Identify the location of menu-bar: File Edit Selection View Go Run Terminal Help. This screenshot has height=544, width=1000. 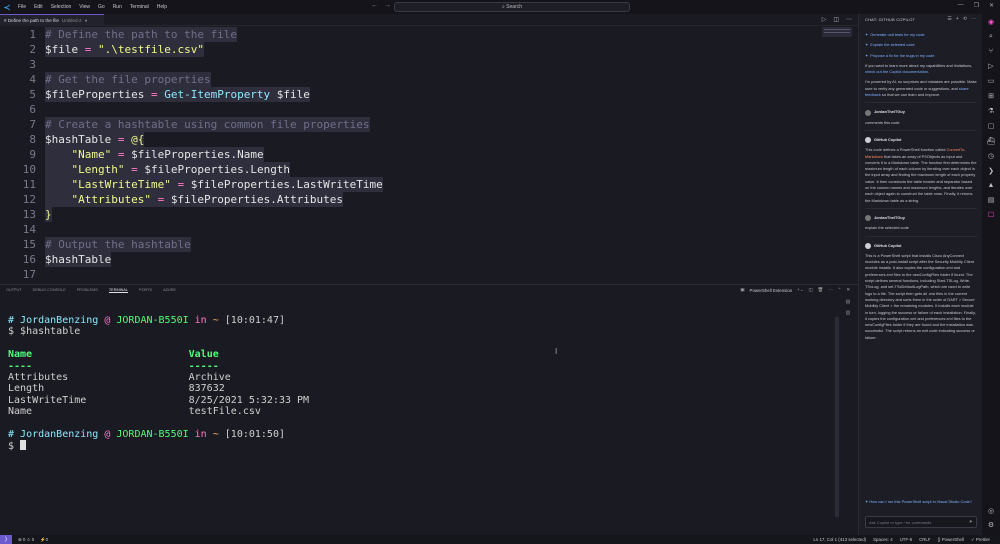
(92, 7).